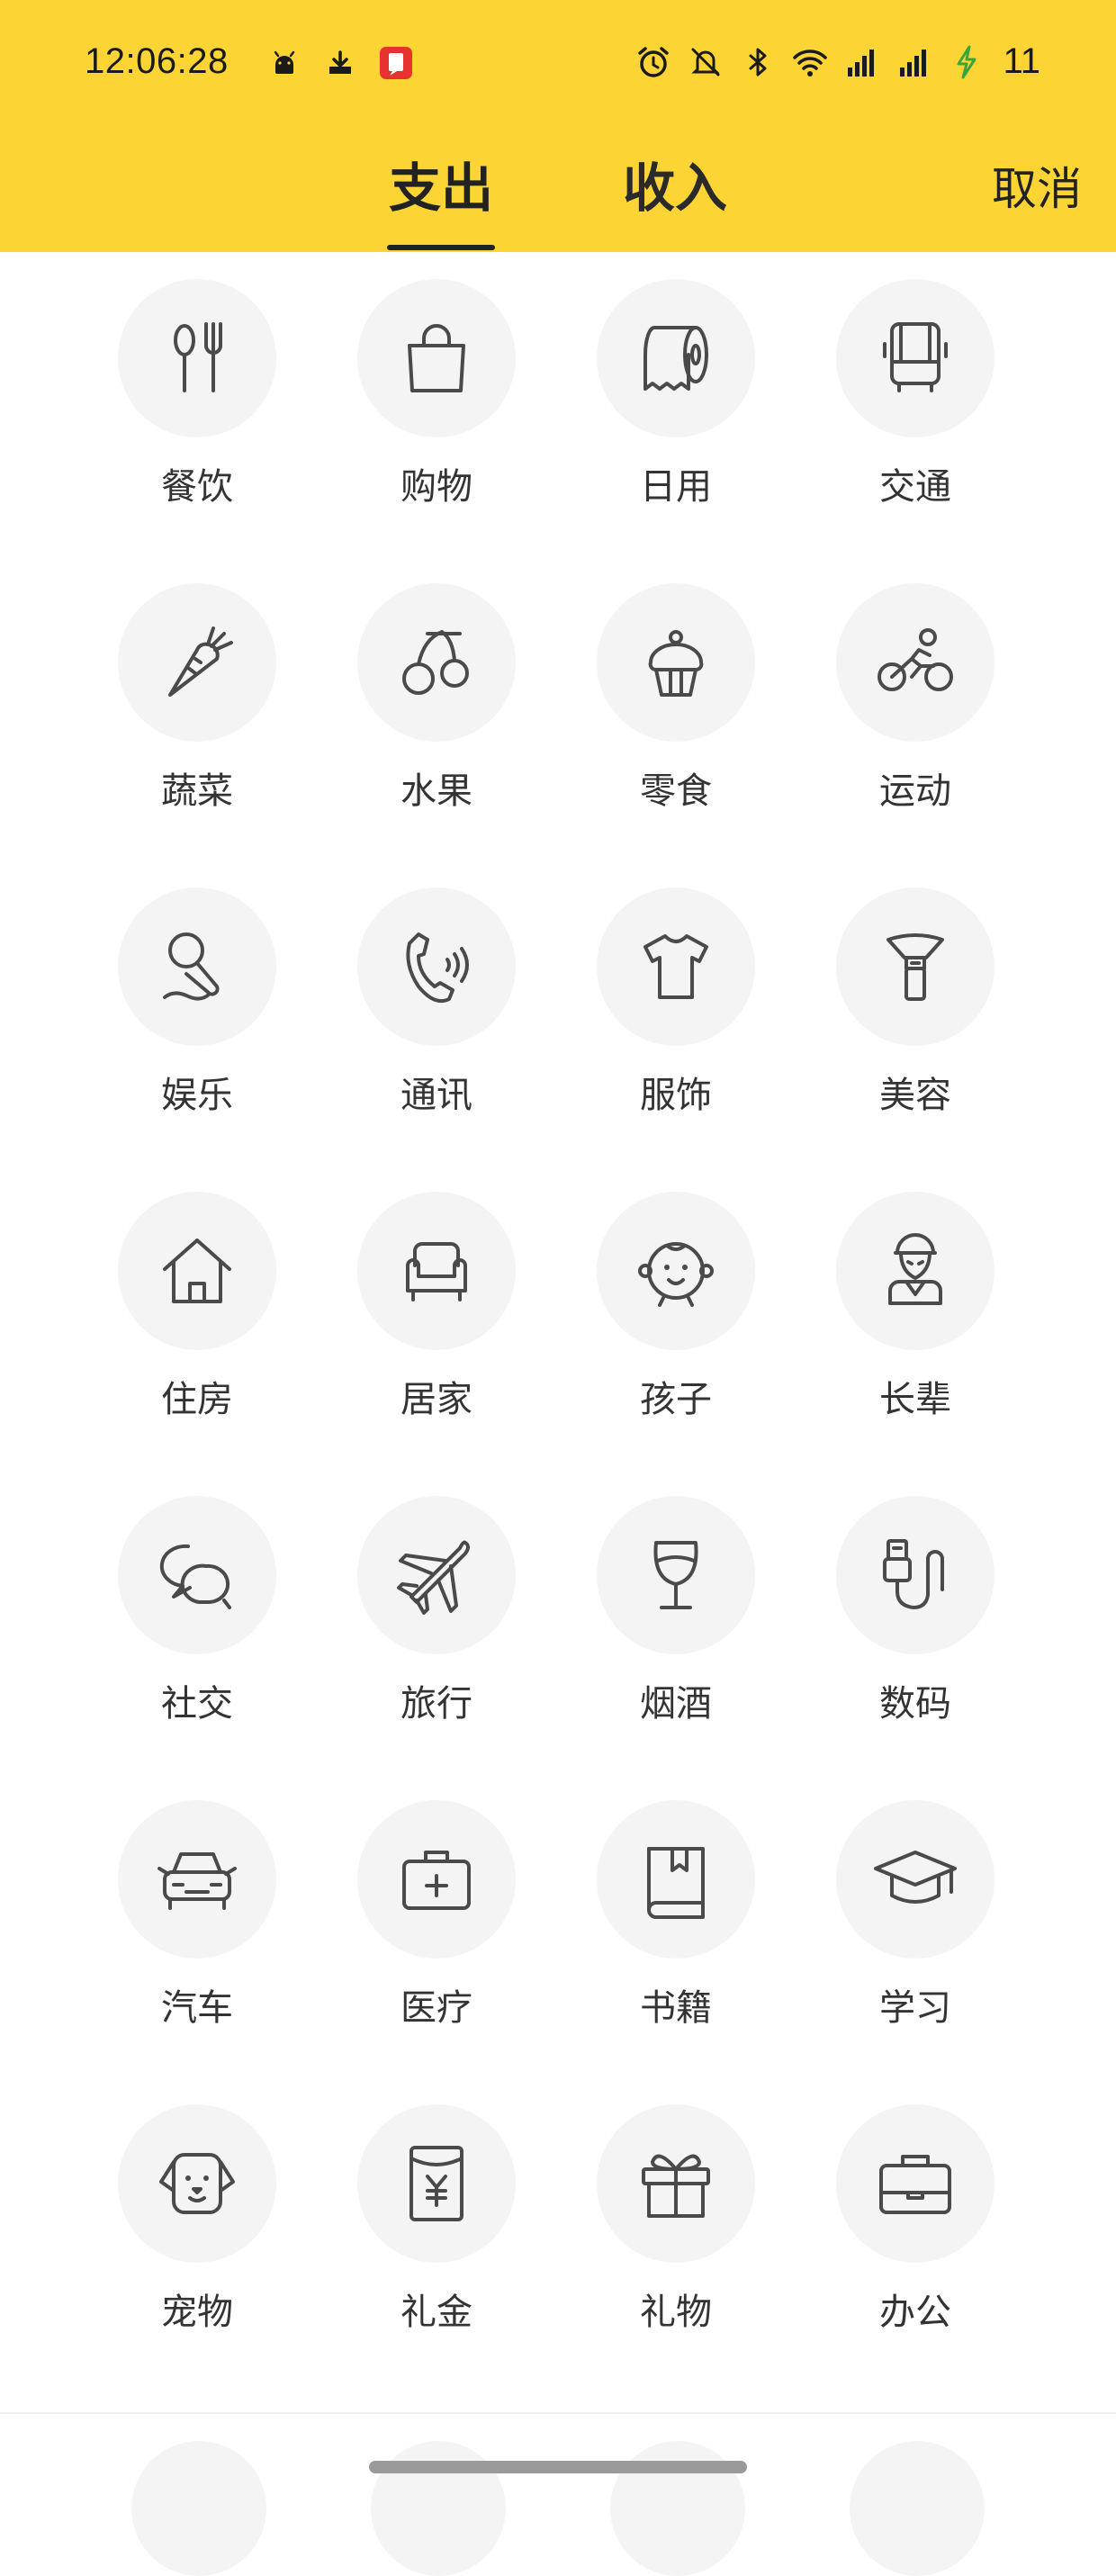  I want to click on category-label: 零食, so click(676, 791).